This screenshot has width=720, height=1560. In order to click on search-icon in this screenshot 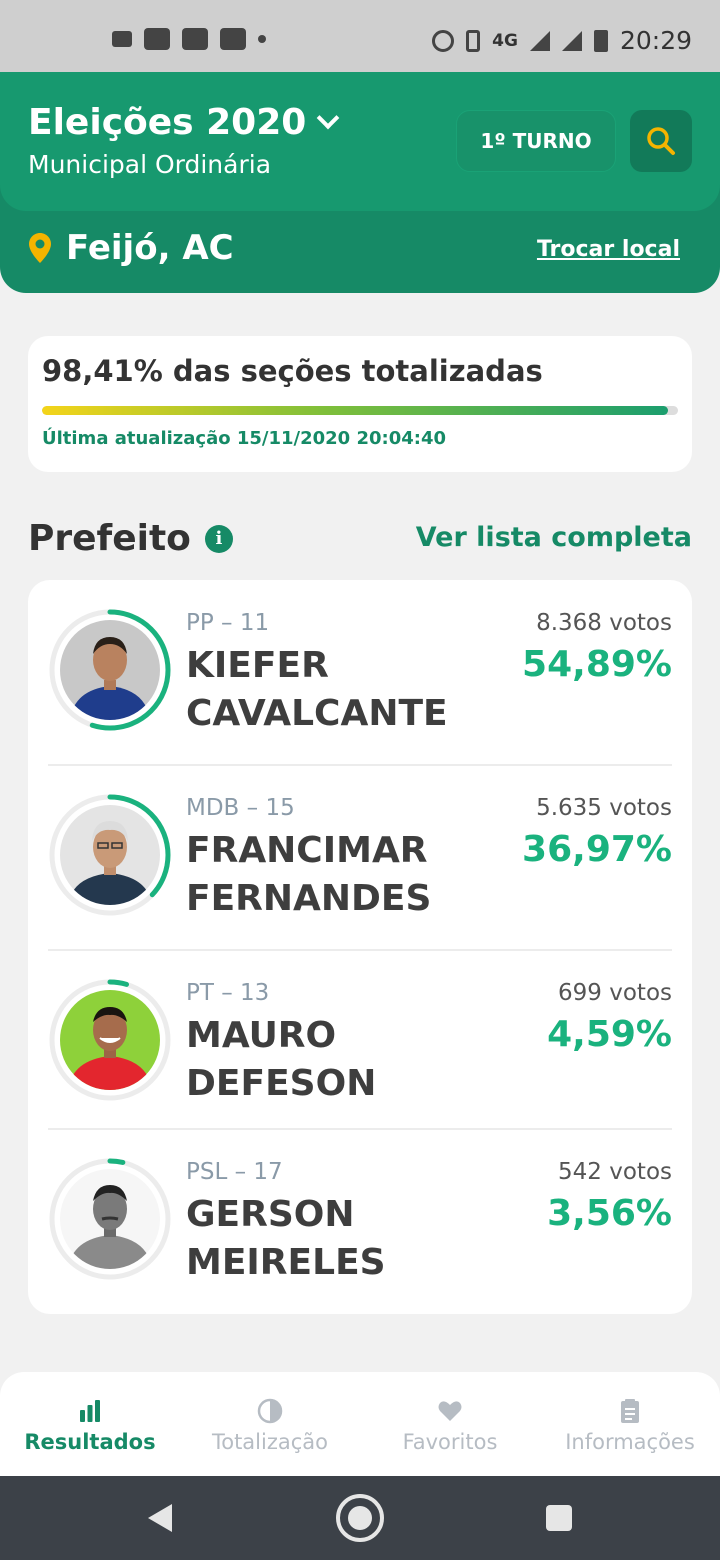, I will do `click(661, 141)`.